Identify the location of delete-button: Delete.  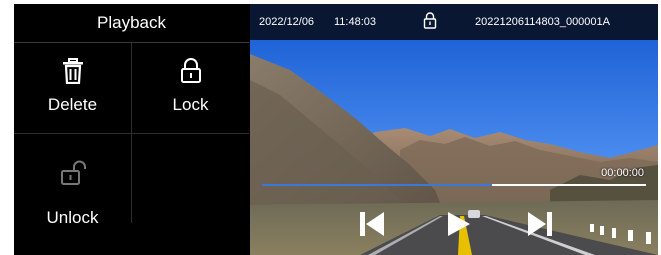
(72, 88).